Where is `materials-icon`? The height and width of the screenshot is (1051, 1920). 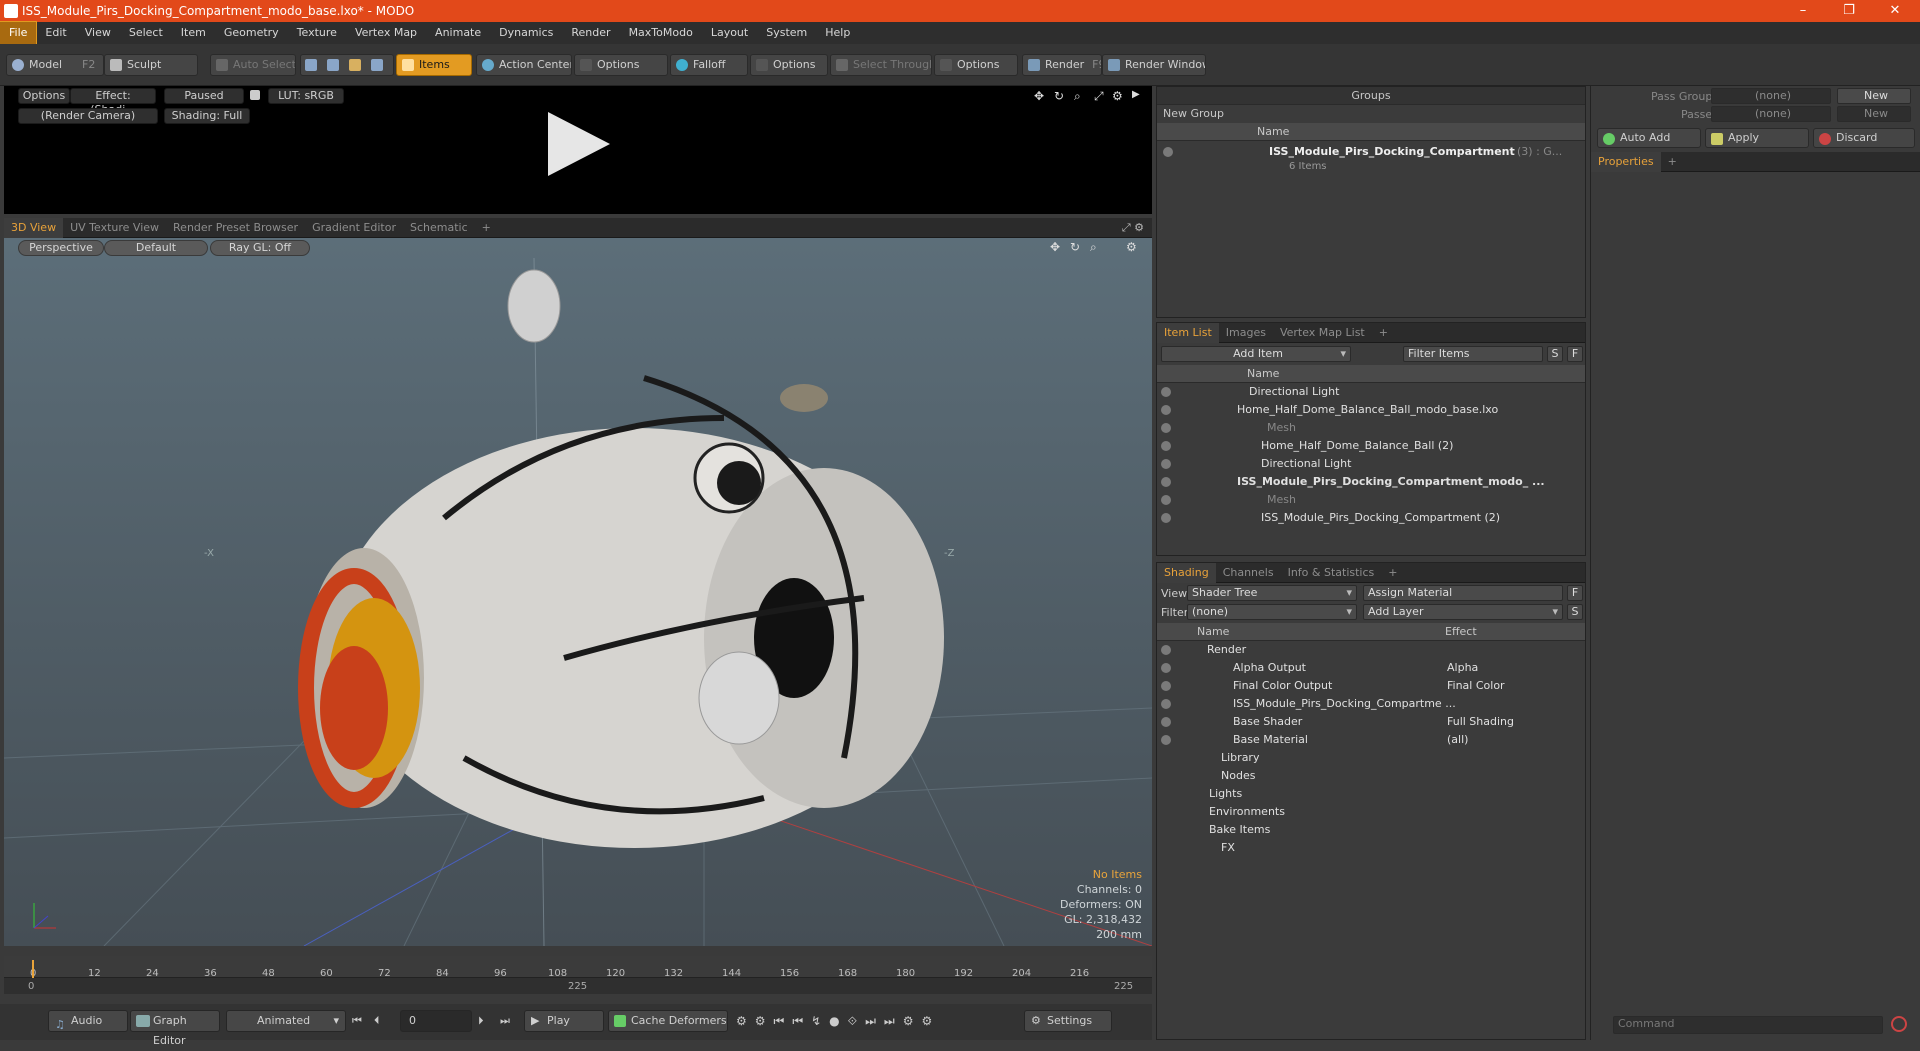
materials-icon is located at coordinates (377, 65).